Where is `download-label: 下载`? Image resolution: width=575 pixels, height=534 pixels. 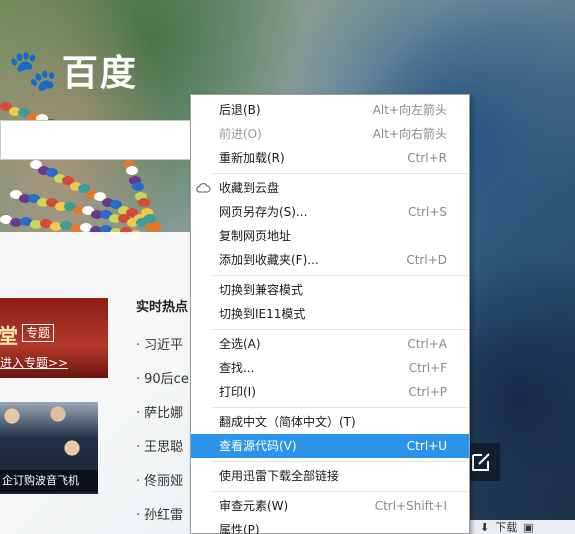
download-label: 下载 is located at coordinates (506, 526).